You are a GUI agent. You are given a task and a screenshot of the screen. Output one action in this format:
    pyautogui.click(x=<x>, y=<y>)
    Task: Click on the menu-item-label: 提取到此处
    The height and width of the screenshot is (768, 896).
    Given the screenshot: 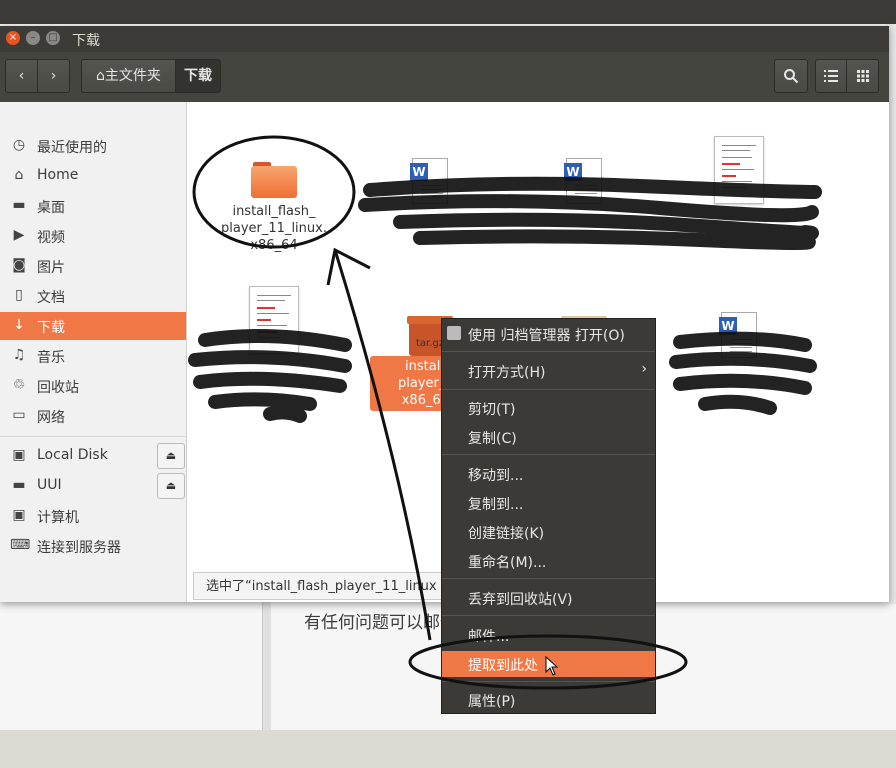 What is the action you would take?
    pyautogui.click(x=503, y=666)
    